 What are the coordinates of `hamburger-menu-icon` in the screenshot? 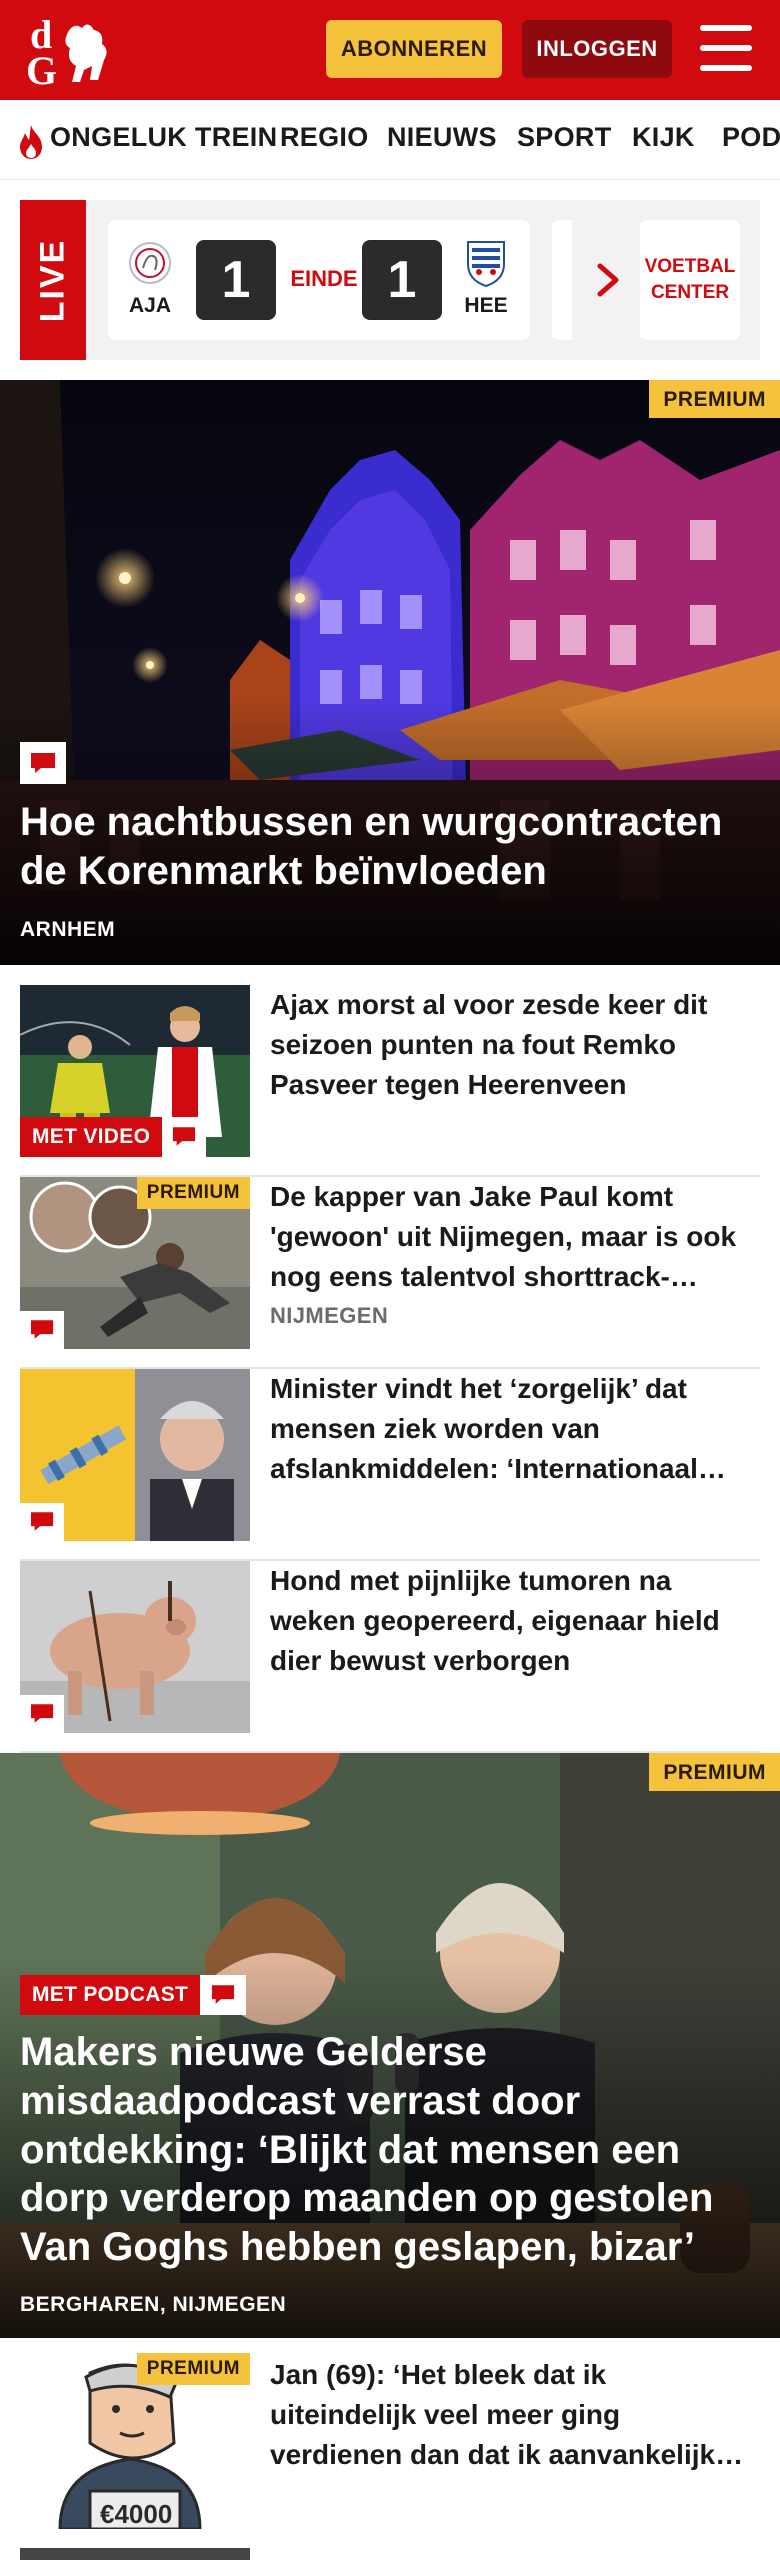 It's located at (726, 48).